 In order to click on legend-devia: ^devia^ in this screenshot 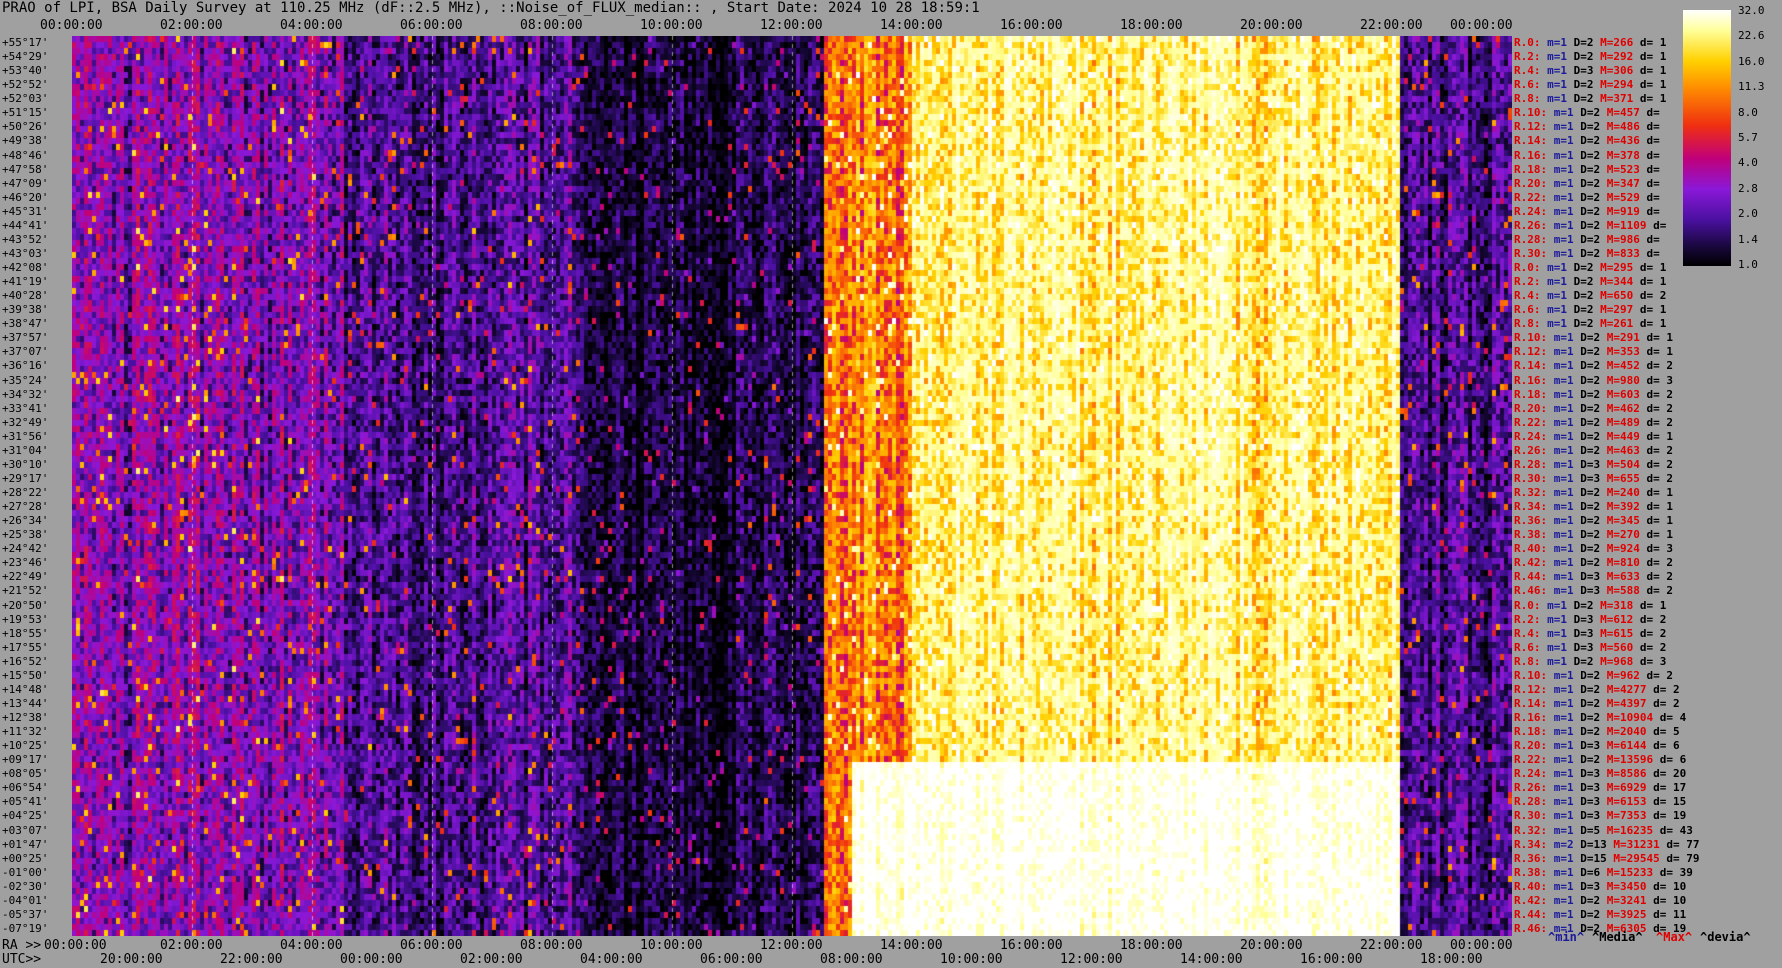, I will do `click(1725, 937)`.